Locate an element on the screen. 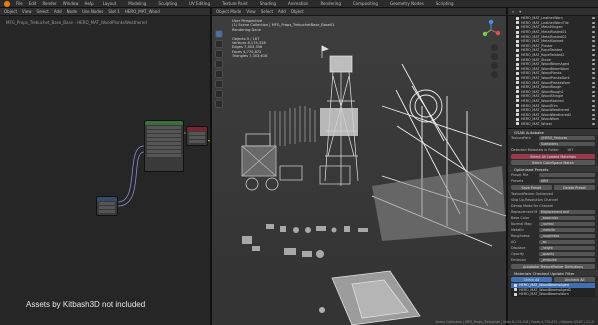  outliner-item: HERO_MAT_MetalHinged is located at coordinates (553, 27).